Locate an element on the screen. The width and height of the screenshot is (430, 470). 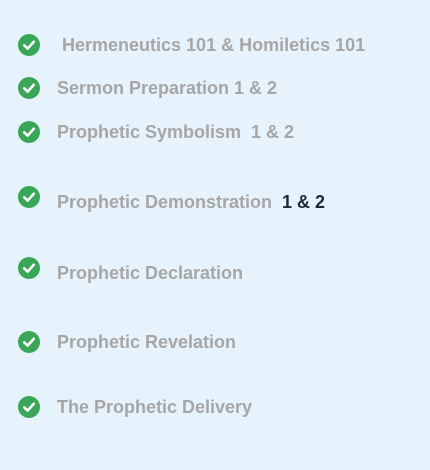
course-item-prophetic-declaration: Prophetic Declaration is located at coordinates (131, 270).